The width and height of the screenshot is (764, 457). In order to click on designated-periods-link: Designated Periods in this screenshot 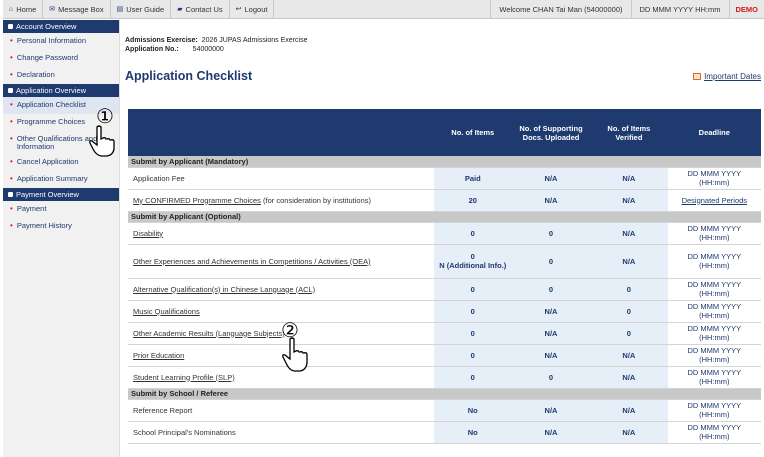, I will do `click(714, 200)`.